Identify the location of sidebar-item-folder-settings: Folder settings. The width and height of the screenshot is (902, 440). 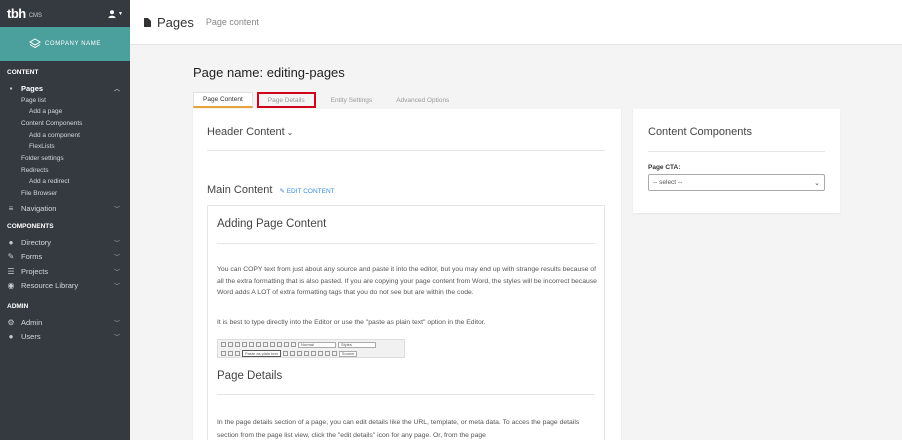
(65, 161).